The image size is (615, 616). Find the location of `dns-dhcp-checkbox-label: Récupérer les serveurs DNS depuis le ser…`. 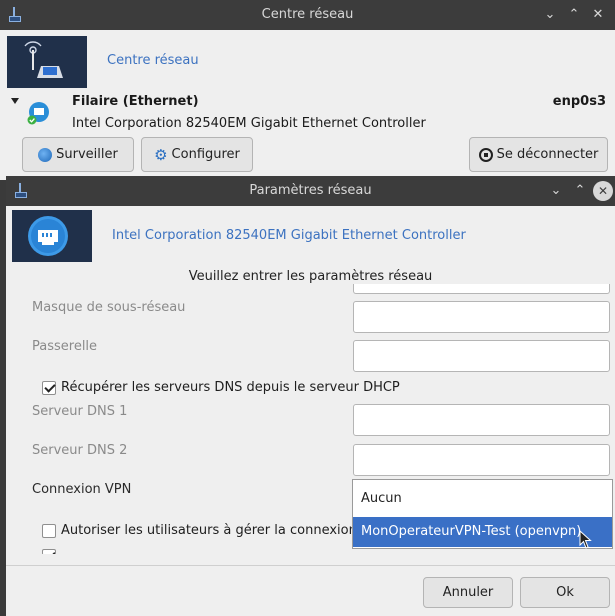

dns-dhcp-checkbox-label: Récupérer les serveurs DNS depuis le ser… is located at coordinates (230, 387).